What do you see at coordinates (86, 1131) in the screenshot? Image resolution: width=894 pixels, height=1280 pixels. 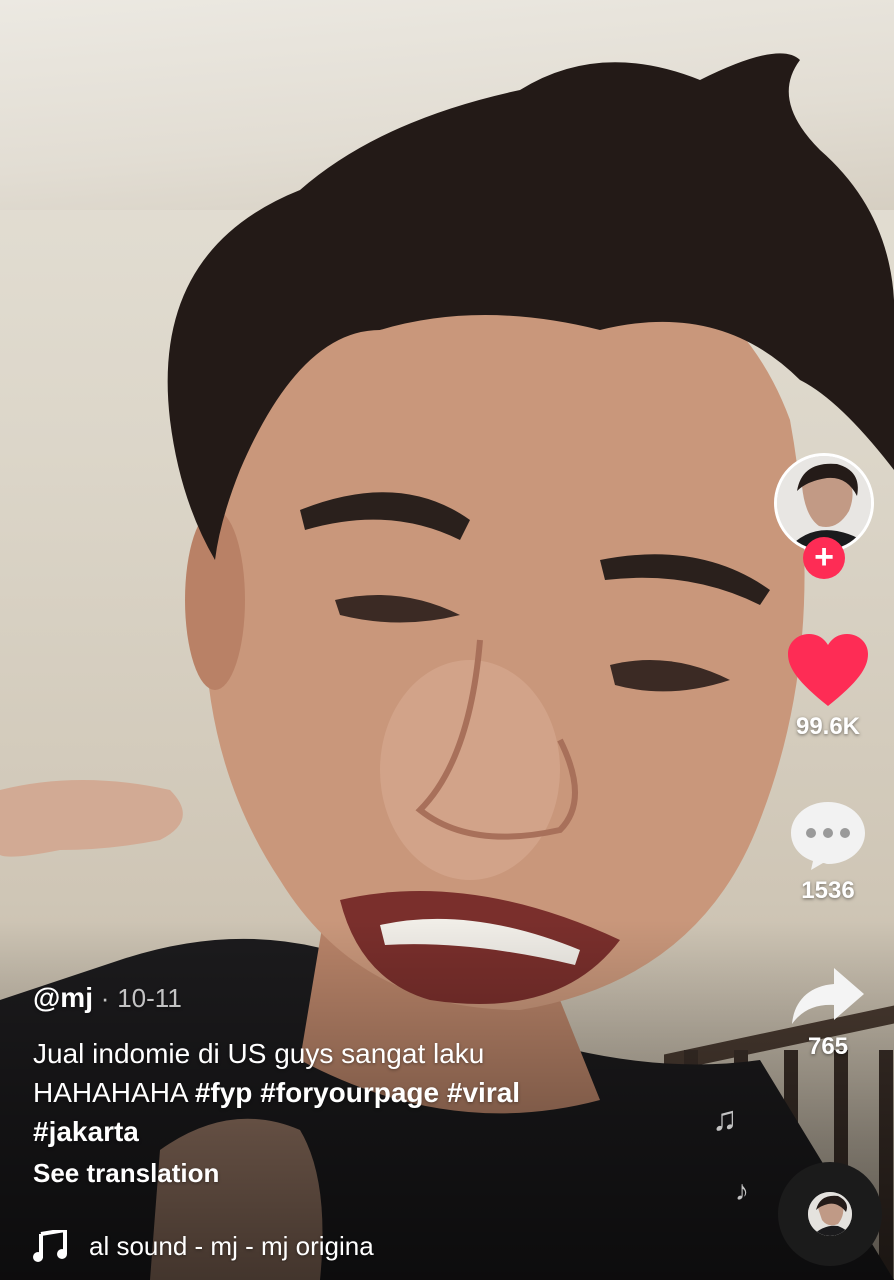 I see `hashtag-jakarta: #jakarta` at bounding box center [86, 1131].